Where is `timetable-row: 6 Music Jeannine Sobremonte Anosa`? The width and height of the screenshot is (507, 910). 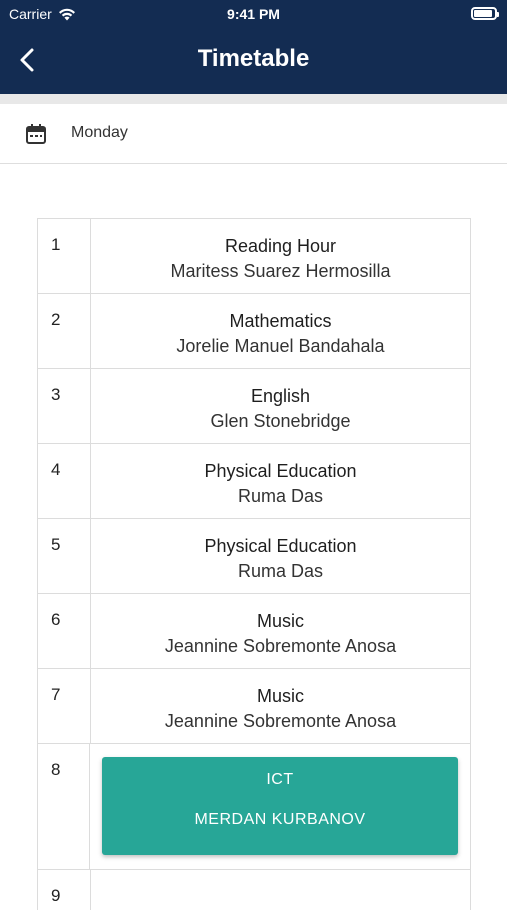 timetable-row: 6 Music Jeannine Sobremonte Anosa is located at coordinates (254, 631).